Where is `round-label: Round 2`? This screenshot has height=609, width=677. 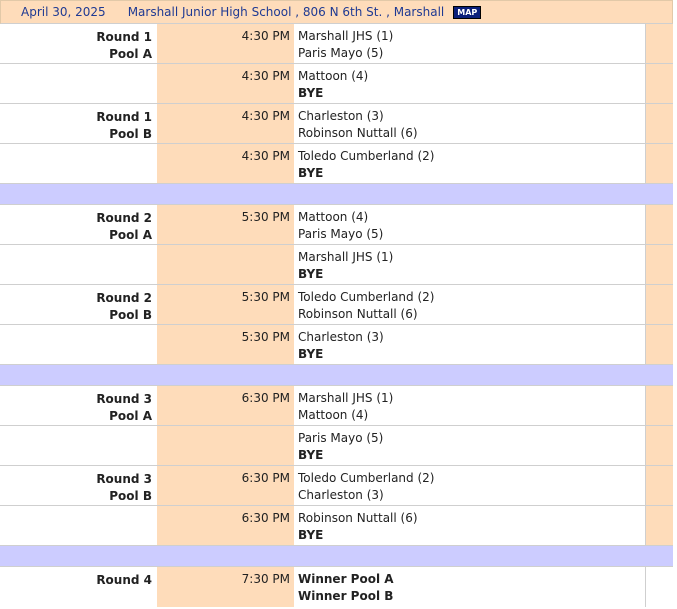 round-label: Round 2 is located at coordinates (124, 298).